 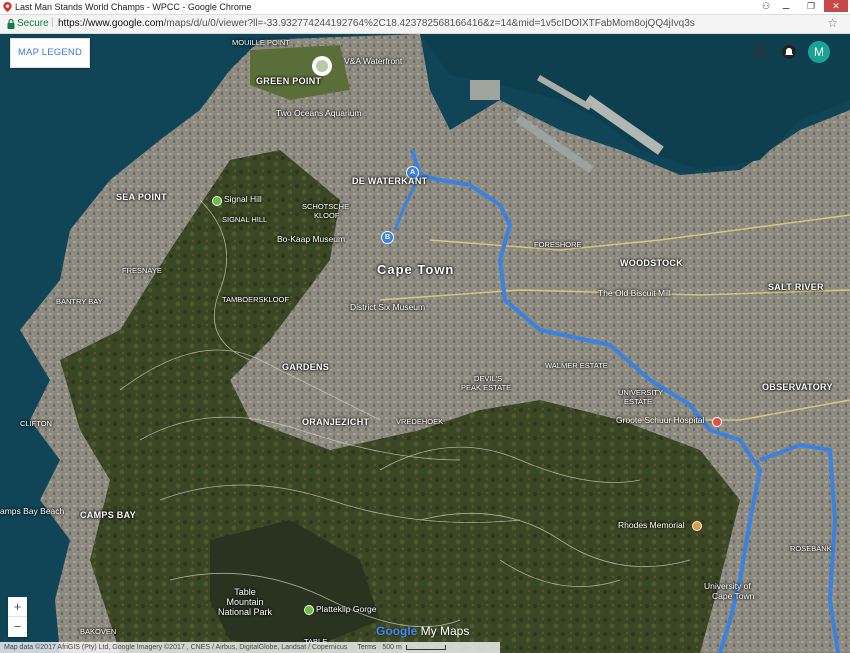 What do you see at coordinates (79, 301) in the screenshot?
I see `label-bantry-bay: BANTRY BAY` at bounding box center [79, 301].